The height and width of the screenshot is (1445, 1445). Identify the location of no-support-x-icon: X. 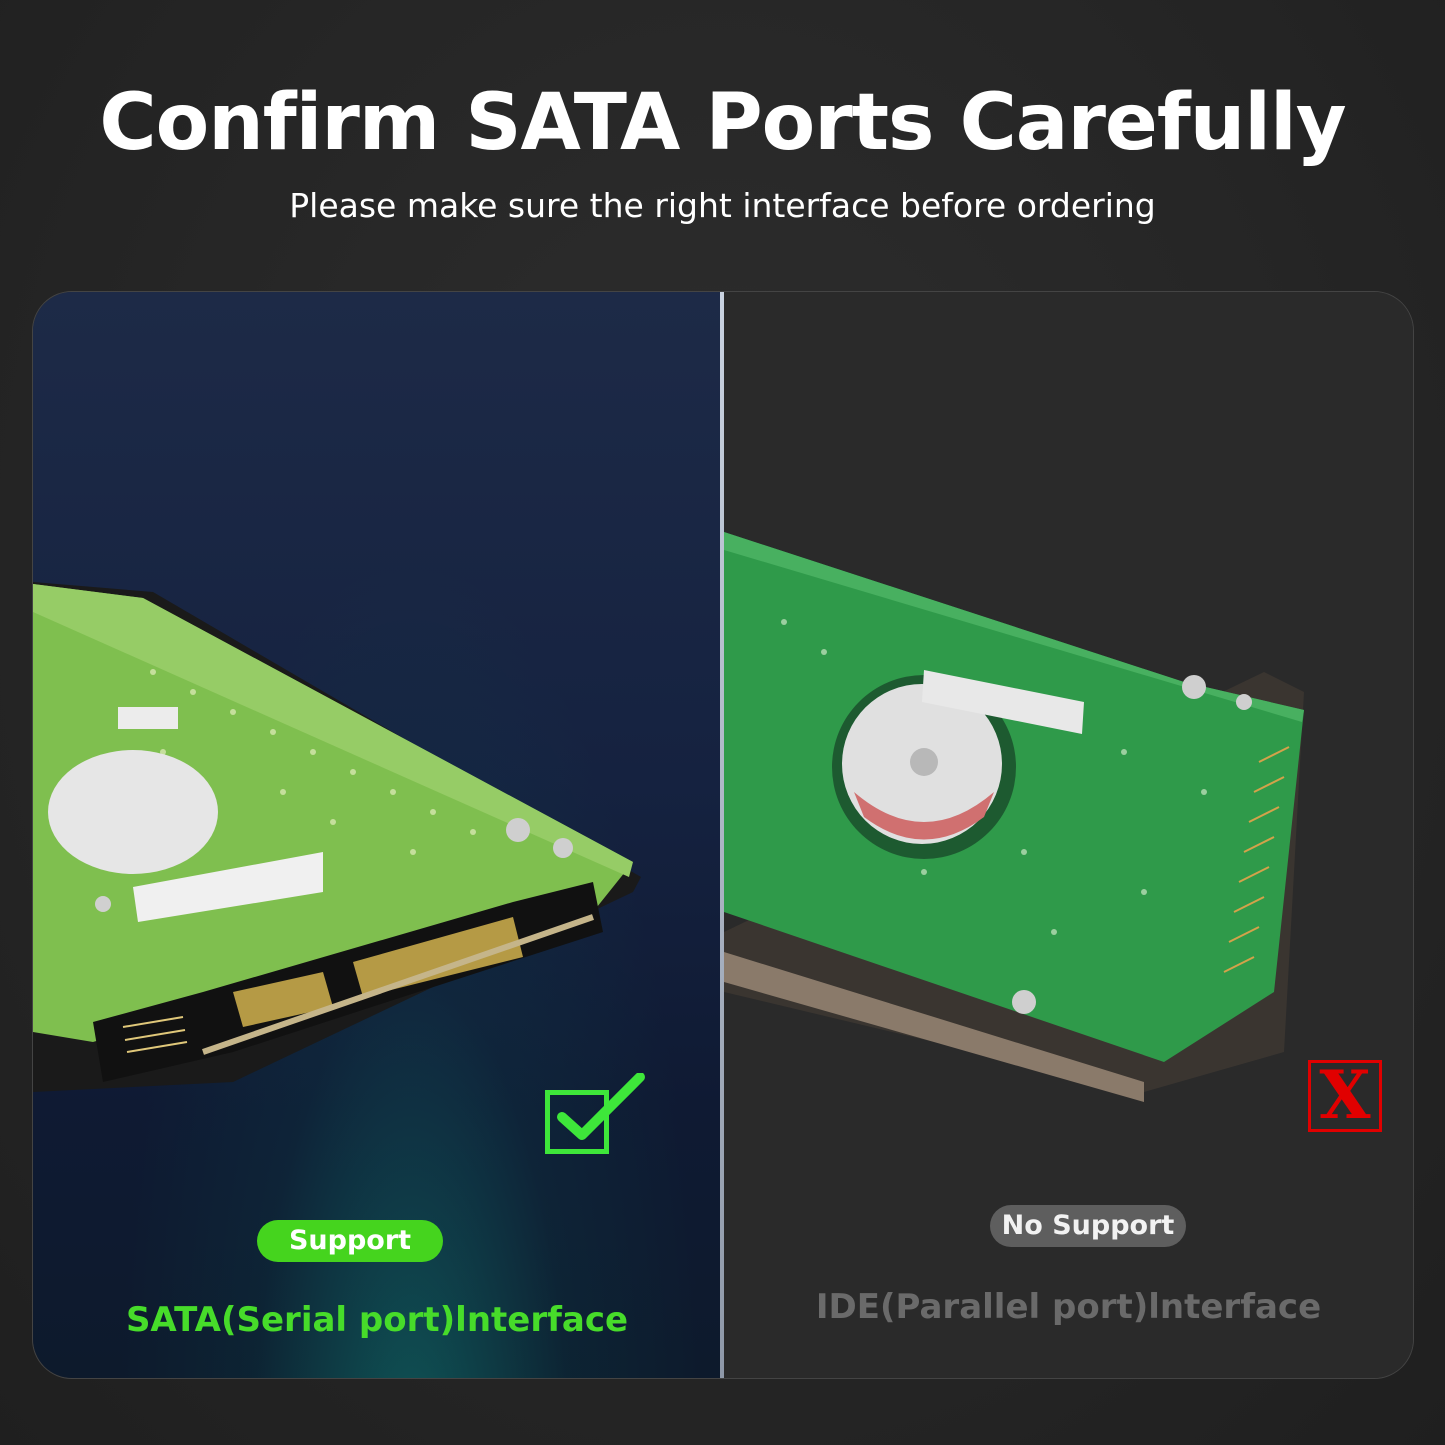
(1345, 1096).